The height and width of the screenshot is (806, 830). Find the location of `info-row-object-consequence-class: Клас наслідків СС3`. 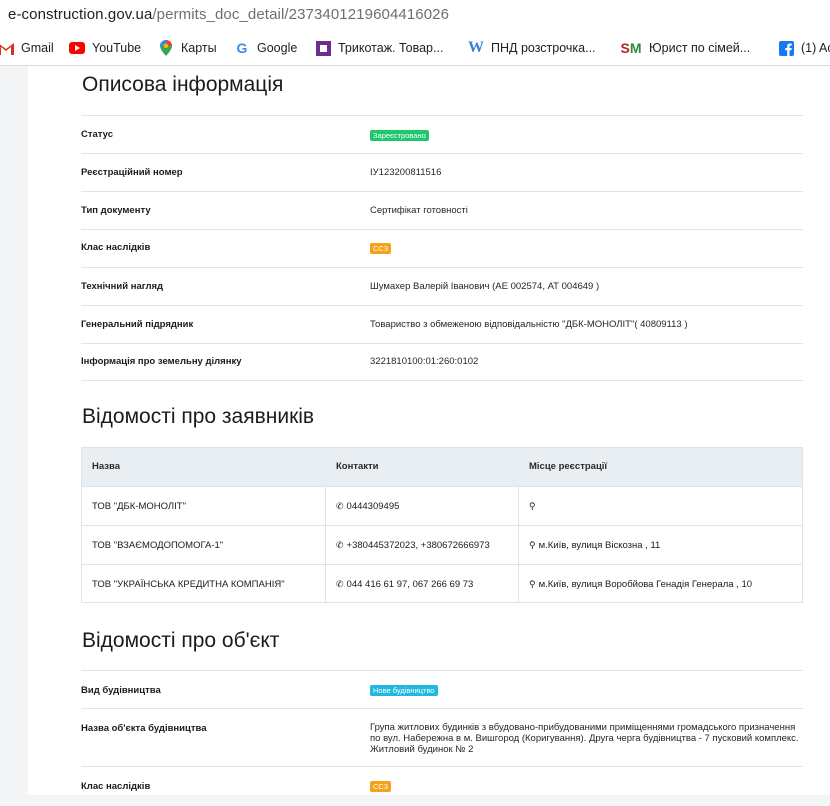

info-row-object-consequence-class: Клас наслідків СС3 is located at coordinates (442, 786).